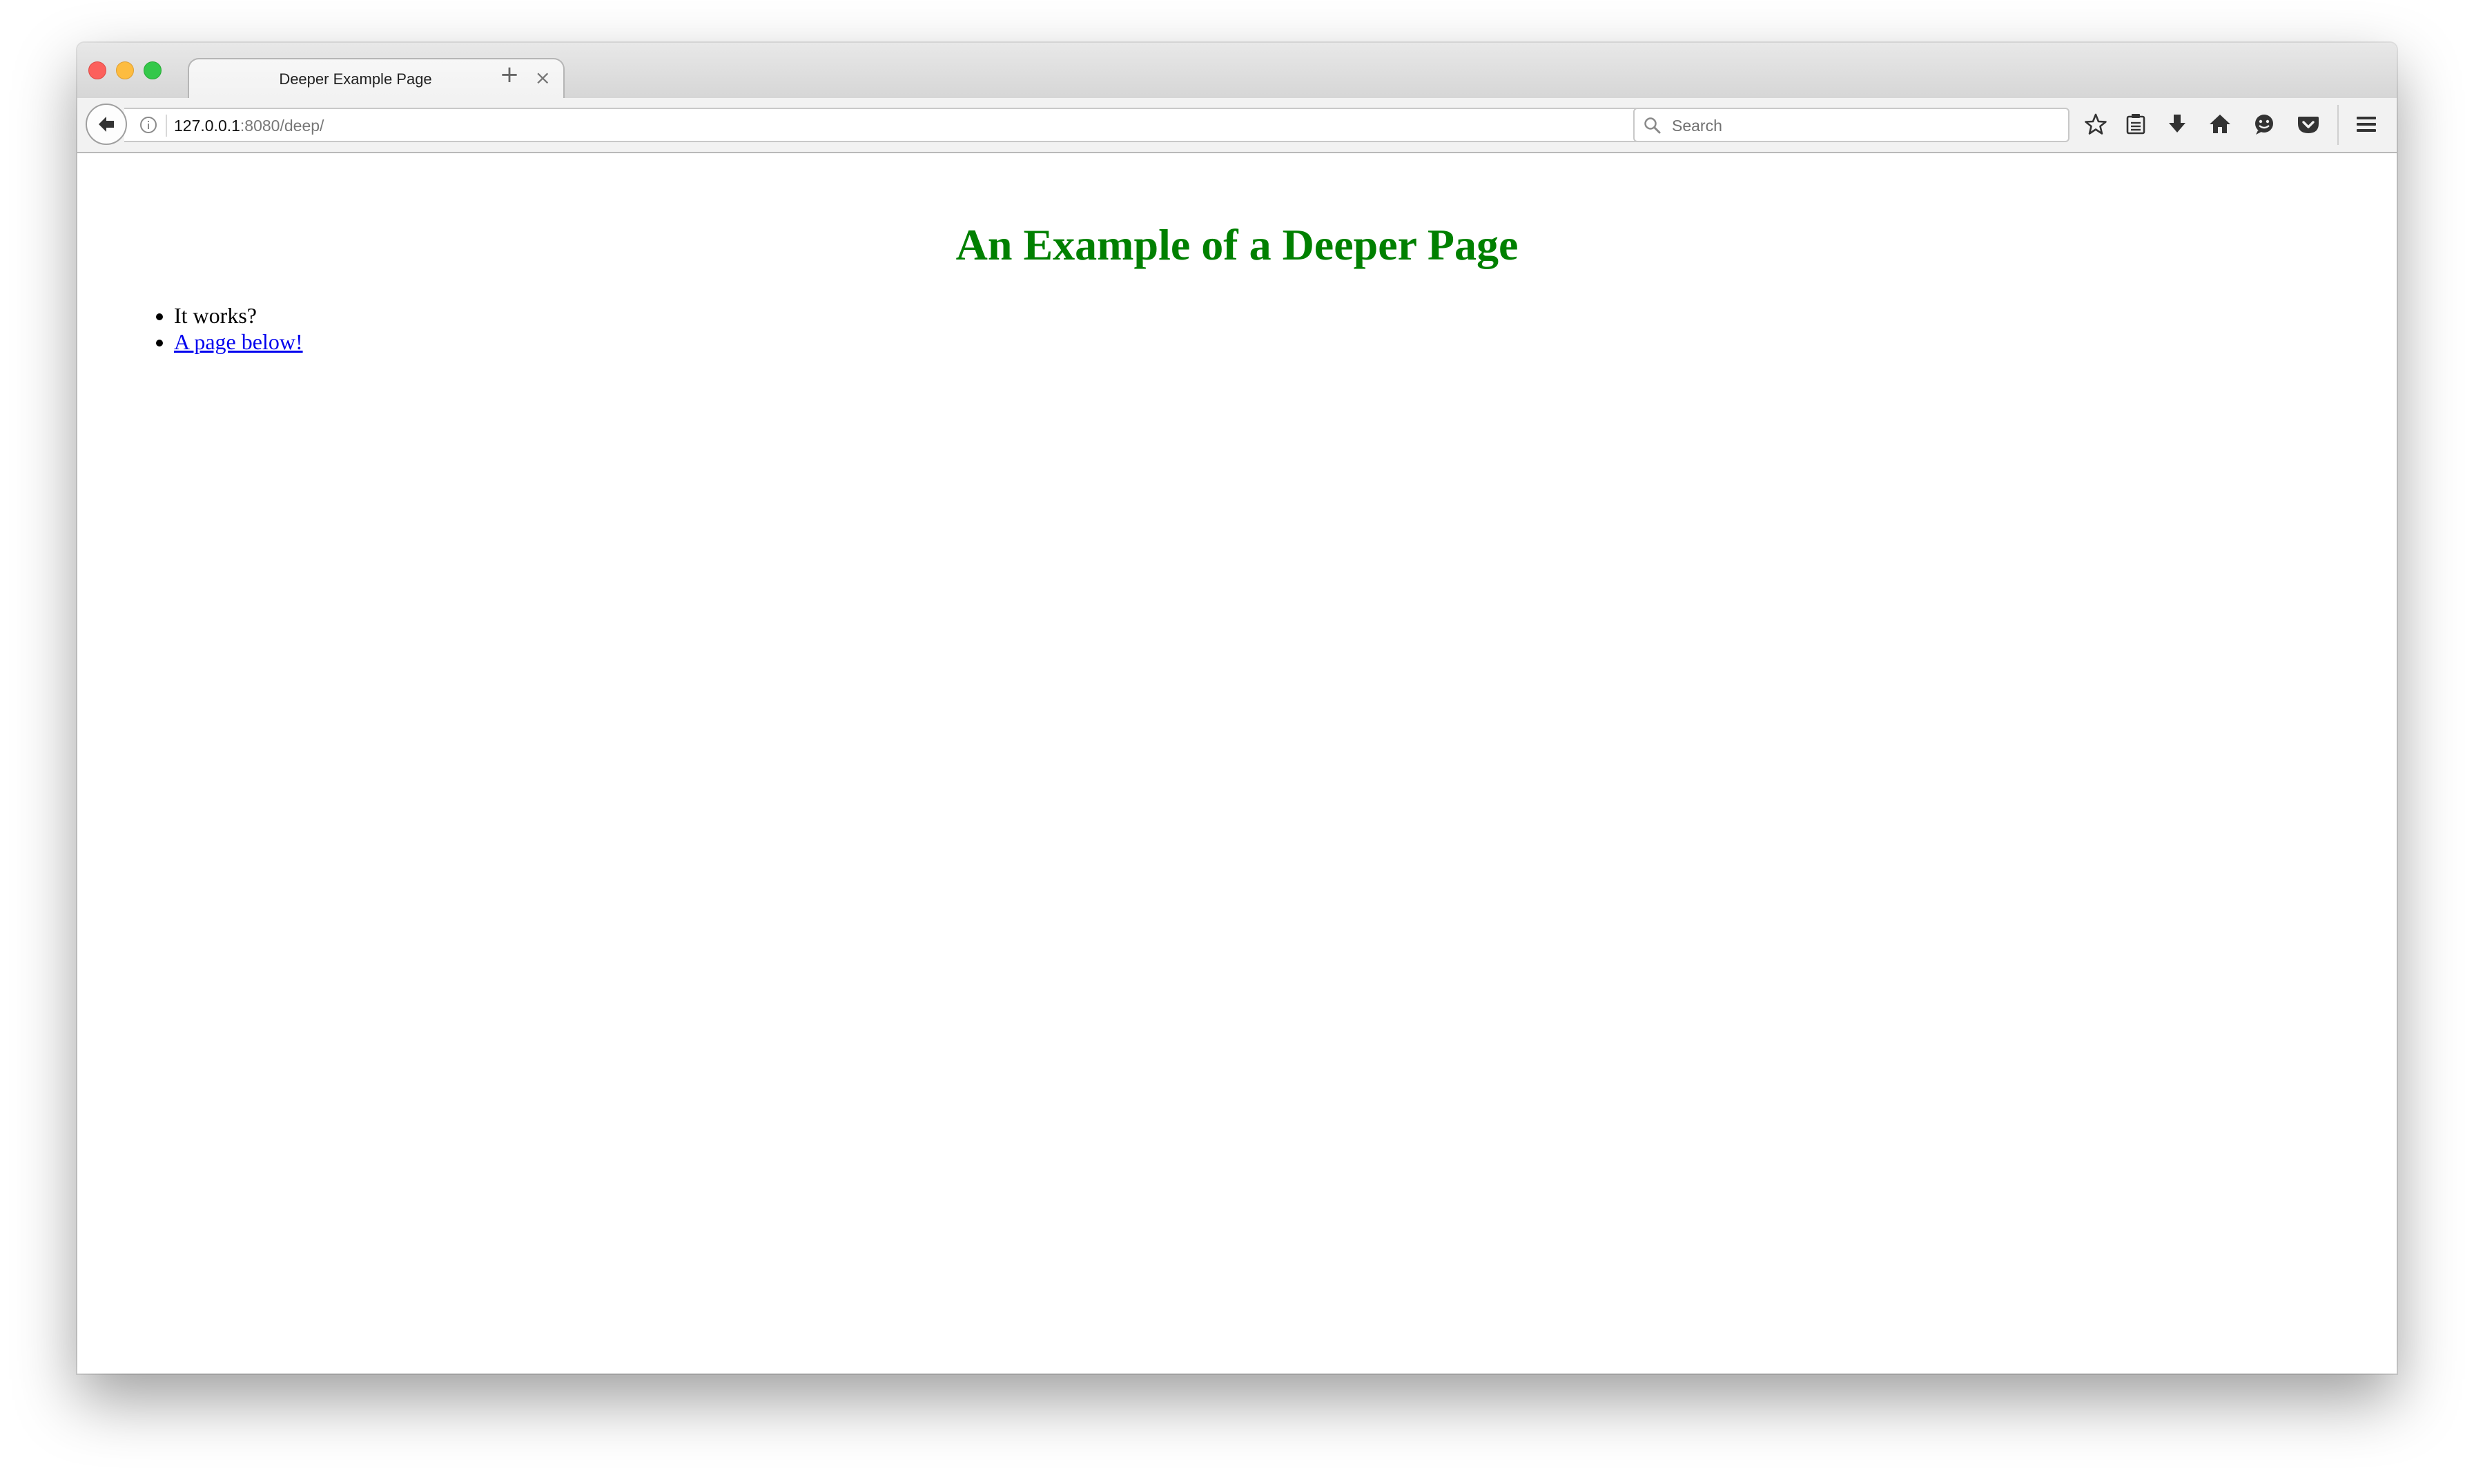 Image resolution: width=2474 pixels, height=1484 pixels. What do you see at coordinates (2136, 124) in the screenshot?
I see `reading-list-icon` at bounding box center [2136, 124].